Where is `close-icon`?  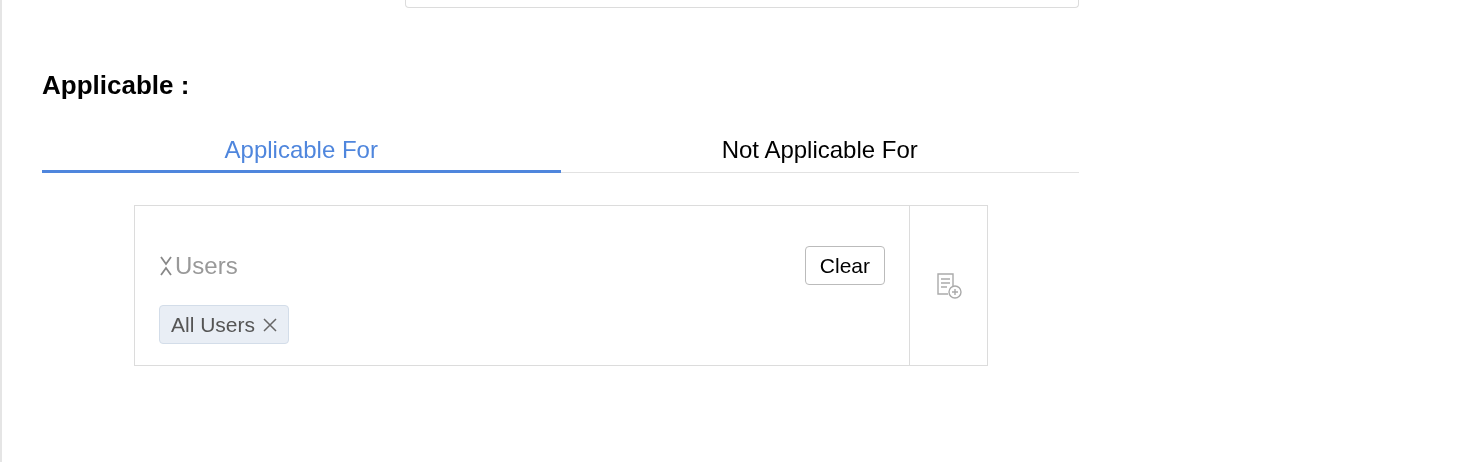
close-icon is located at coordinates (270, 324).